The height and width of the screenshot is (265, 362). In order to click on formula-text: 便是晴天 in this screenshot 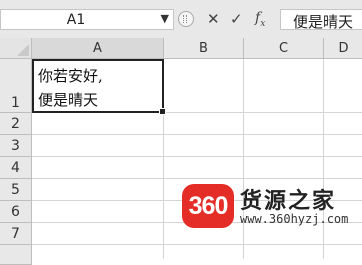, I will do `click(323, 22)`.